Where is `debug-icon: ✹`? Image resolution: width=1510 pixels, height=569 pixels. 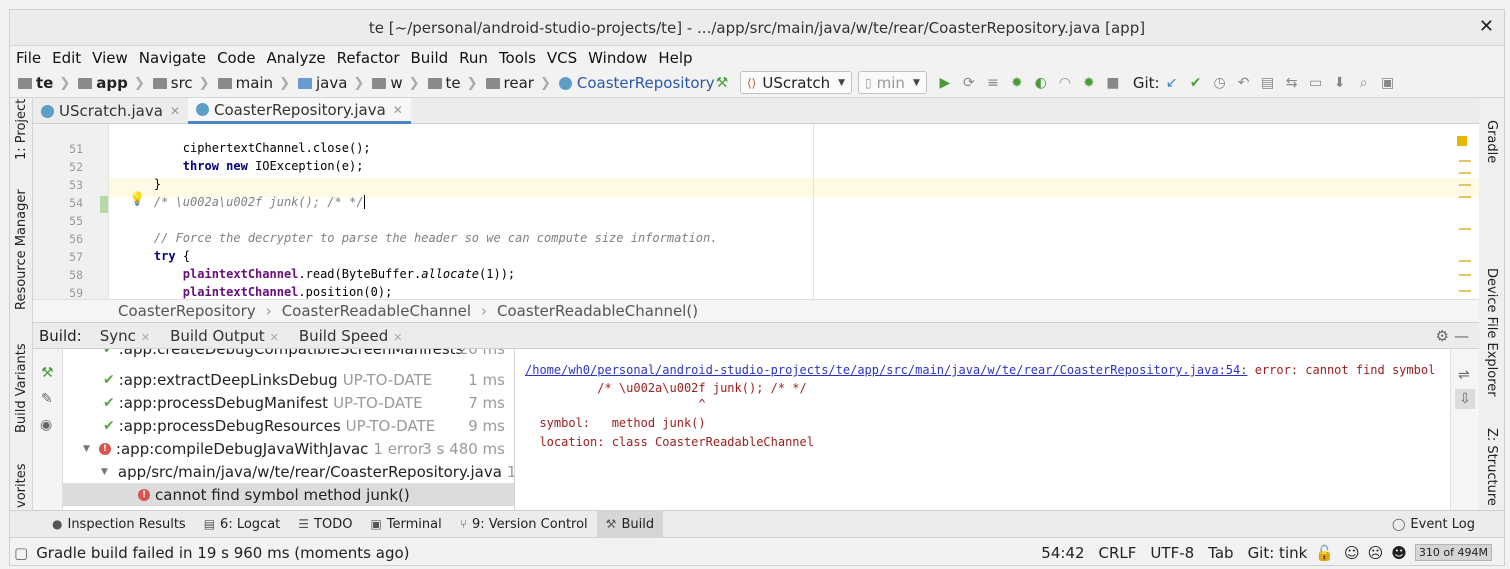
debug-icon: ✹ is located at coordinates (1017, 83).